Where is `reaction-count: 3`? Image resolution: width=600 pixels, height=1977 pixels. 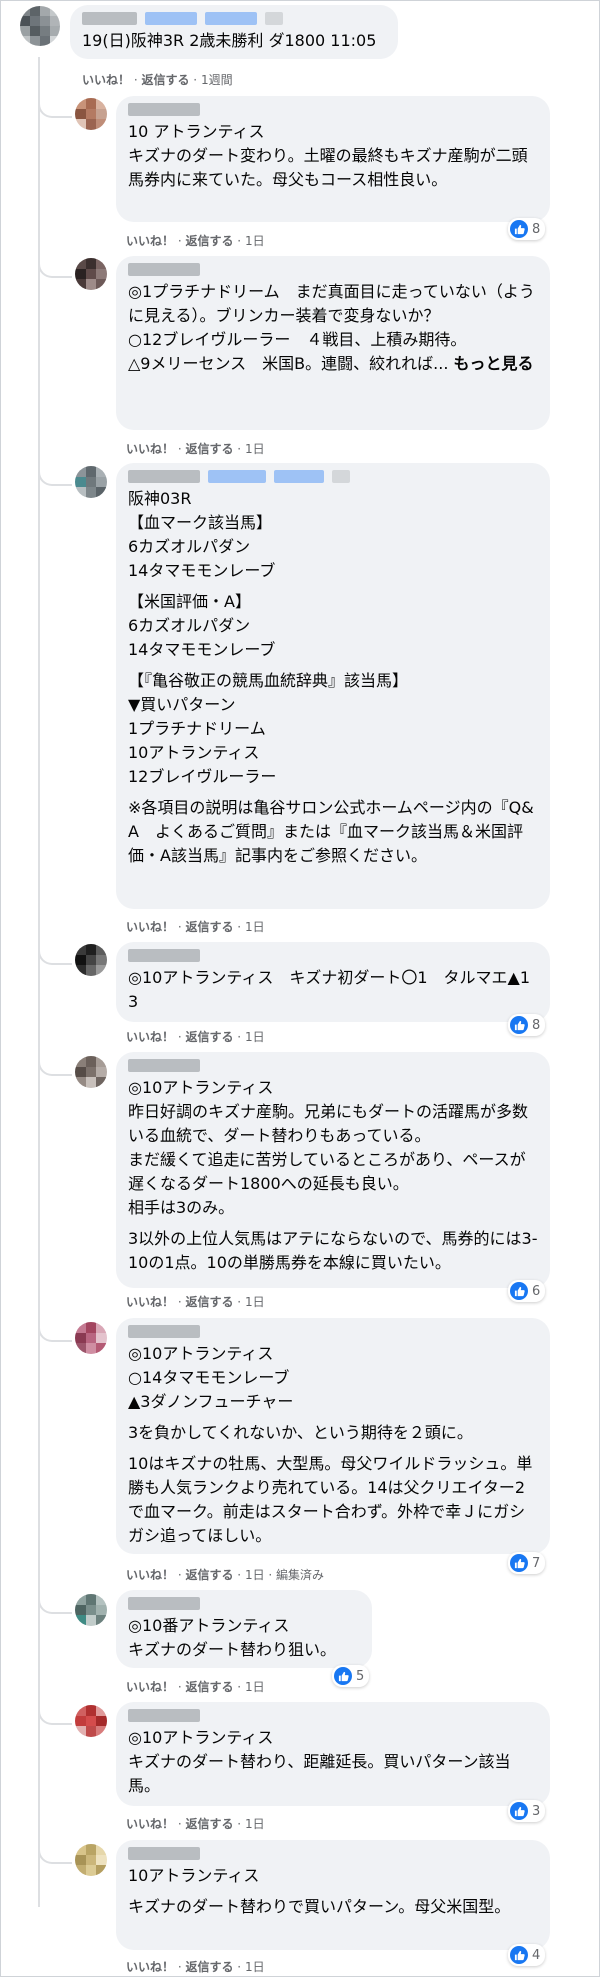 reaction-count: 3 is located at coordinates (527, 1811).